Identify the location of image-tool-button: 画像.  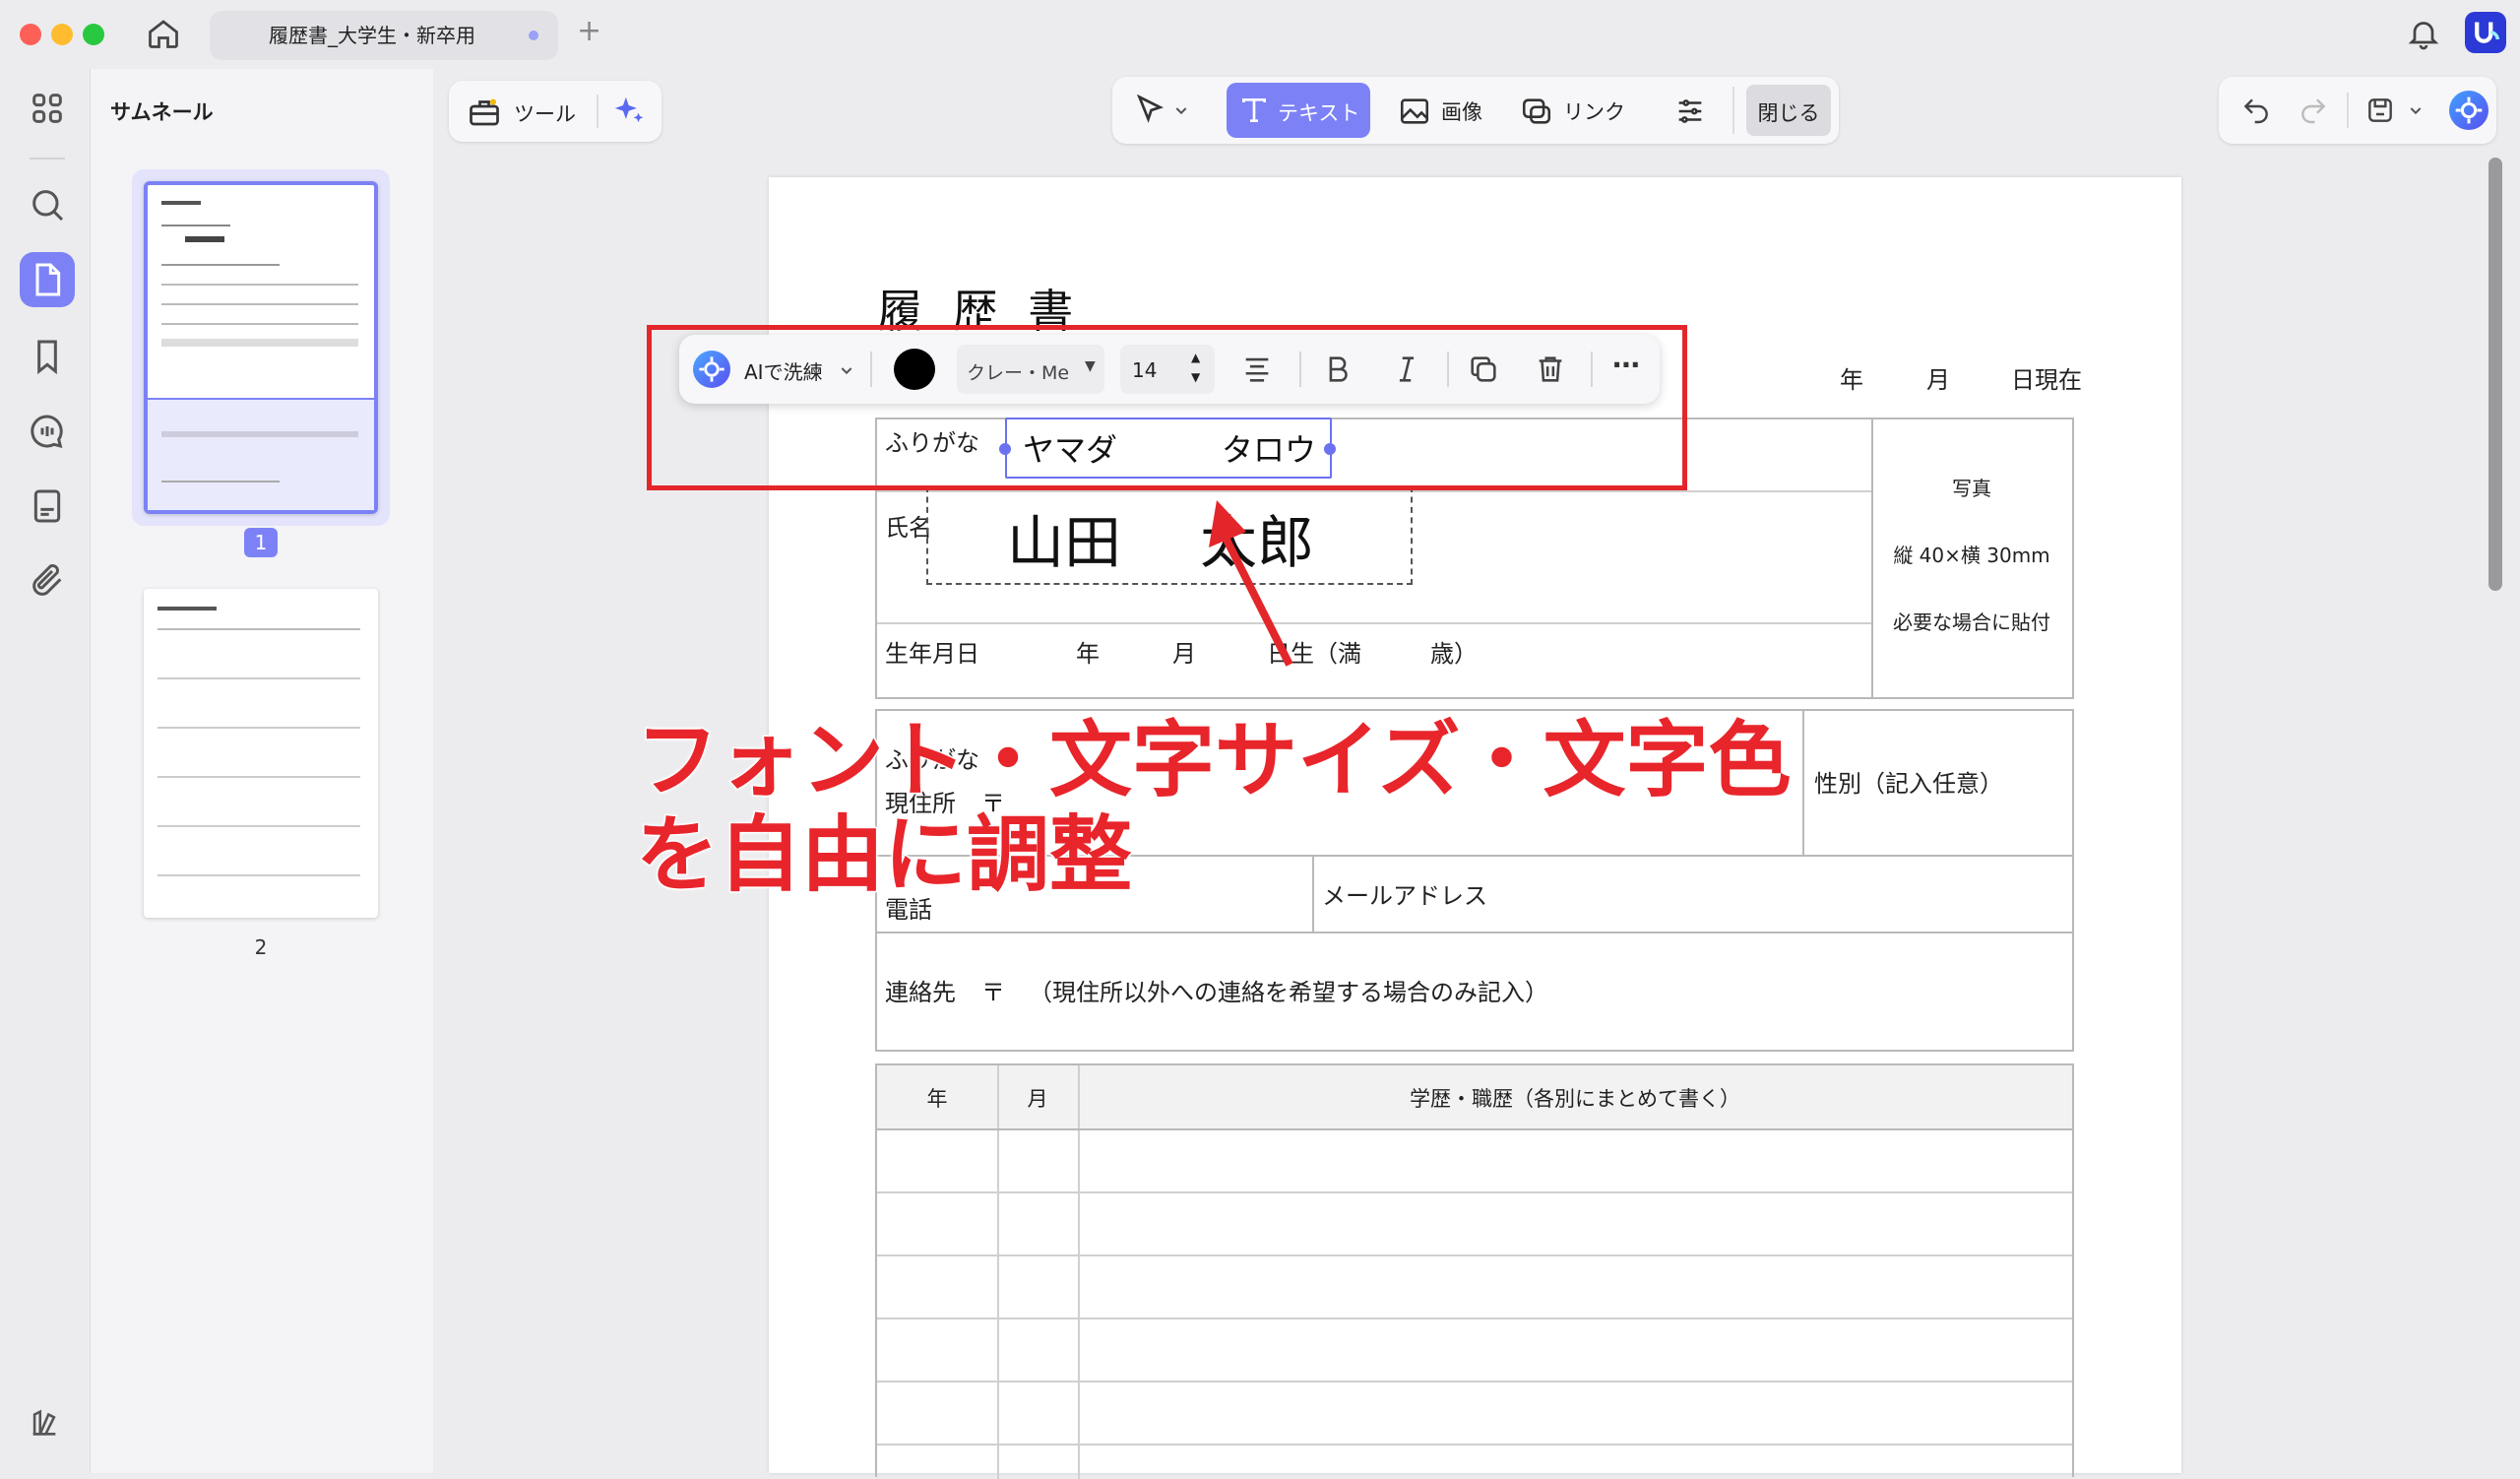
(1461, 111).